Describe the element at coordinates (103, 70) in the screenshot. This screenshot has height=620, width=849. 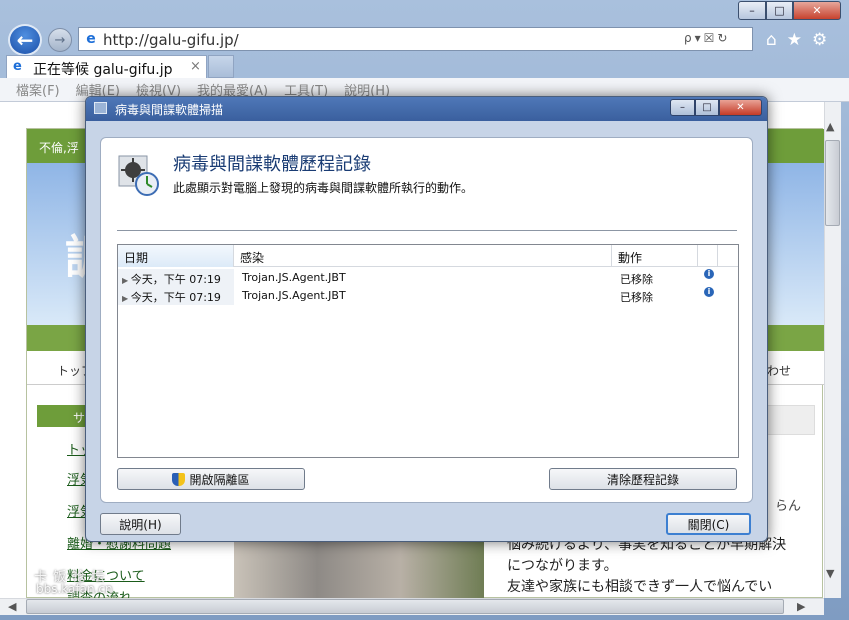
I see `tab-title: 正在等候 galu-gifu.jp` at that location.